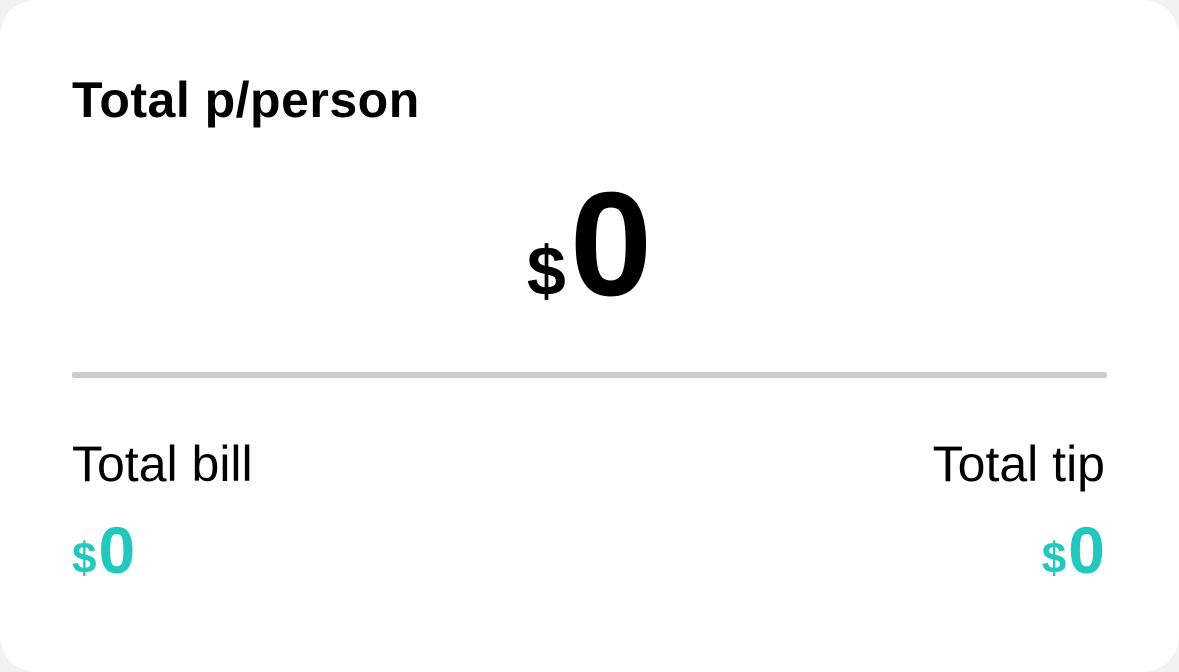 Image resolution: width=1179 pixels, height=672 pixels. Describe the element at coordinates (162, 464) in the screenshot. I see `total-bill-label: Total bill` at that location.